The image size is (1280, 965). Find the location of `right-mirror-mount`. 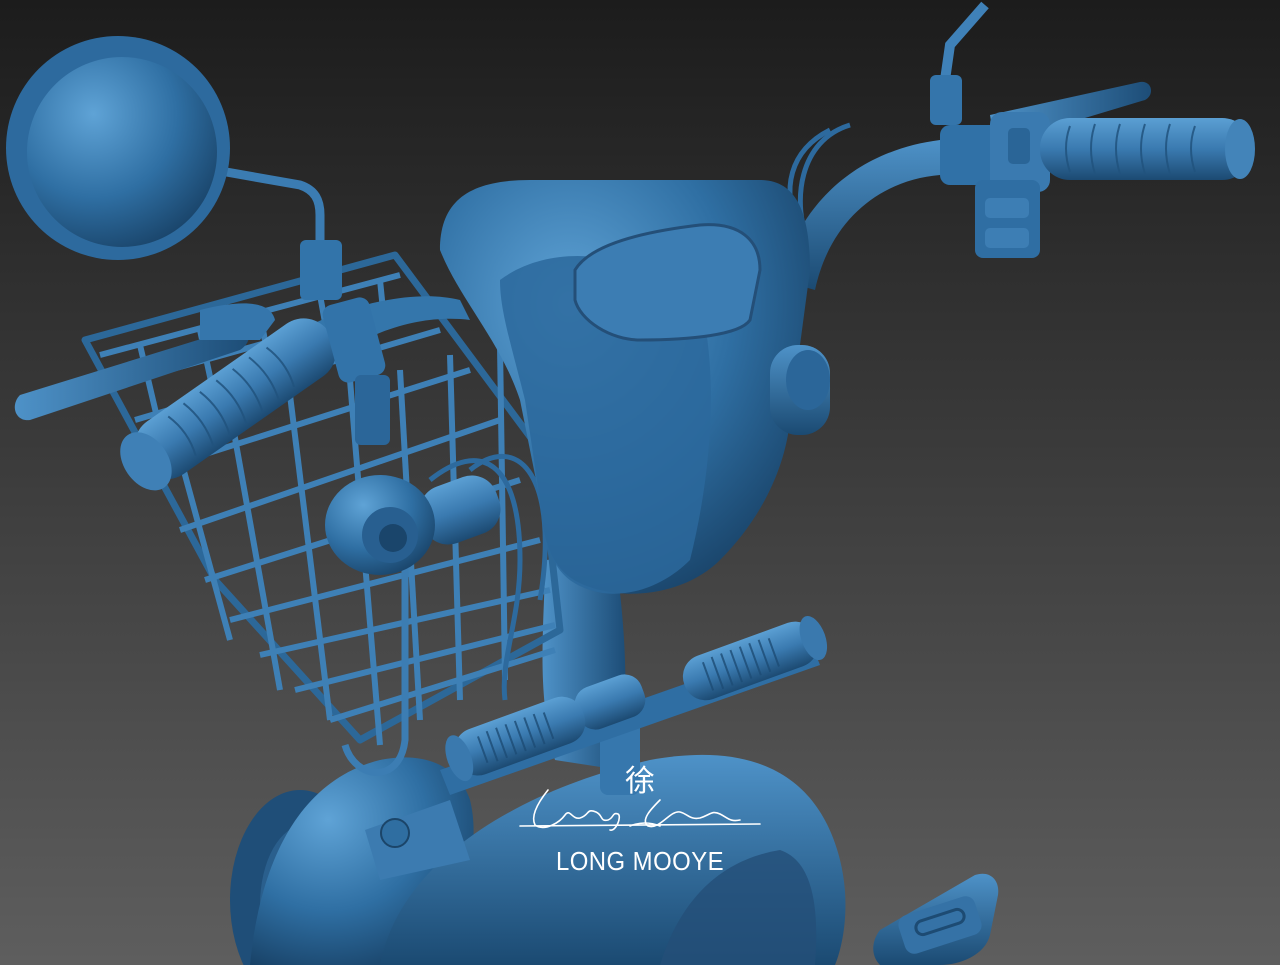

right-mirror-mount is located at coordinates (946, 100).